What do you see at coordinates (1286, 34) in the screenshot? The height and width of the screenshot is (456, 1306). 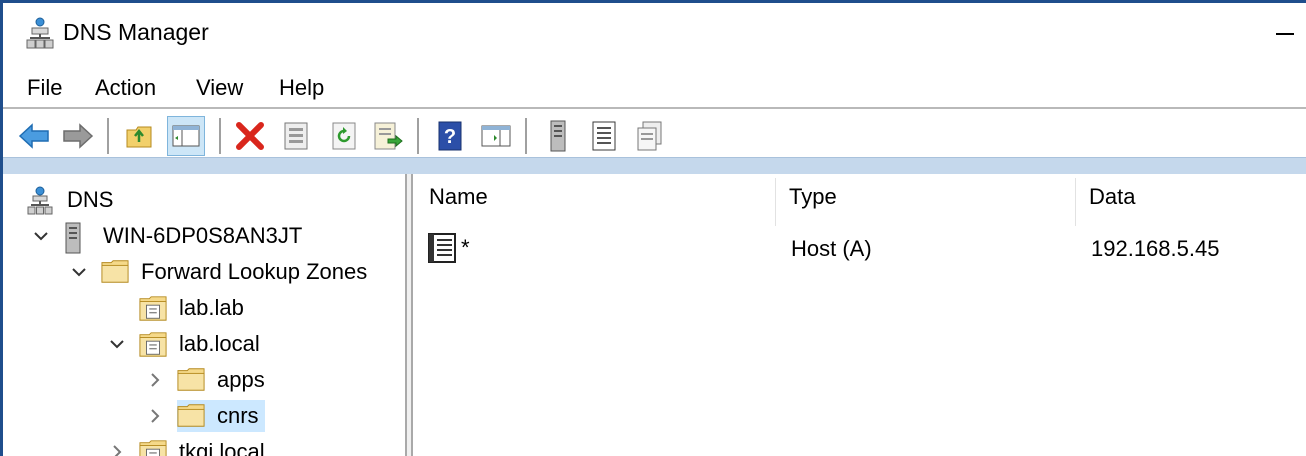 I see `minimize-button` at bounding box center [1286, 34].